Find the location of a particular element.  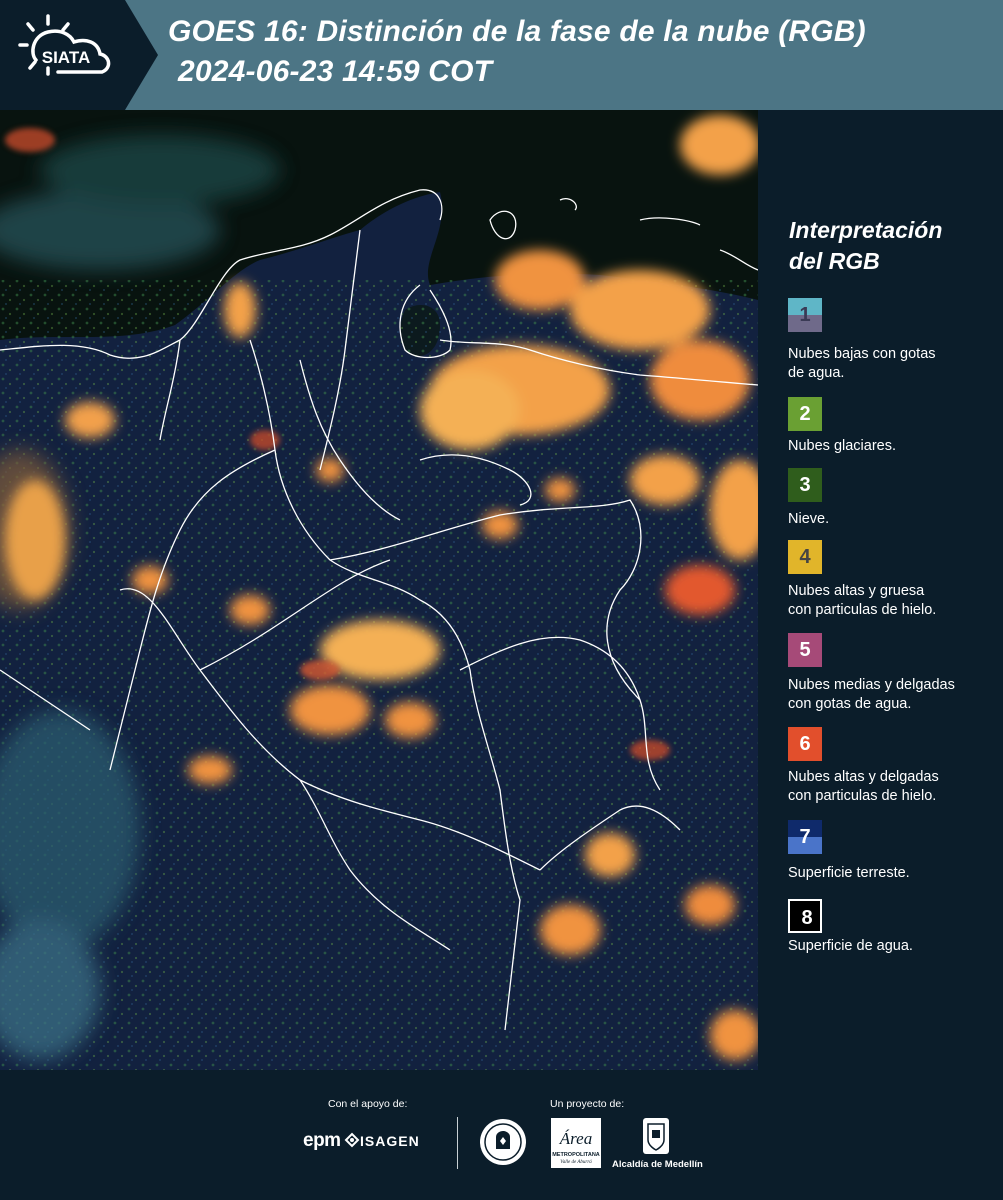

legend-swatch-4: 4 is located at coordinates (805, 557).